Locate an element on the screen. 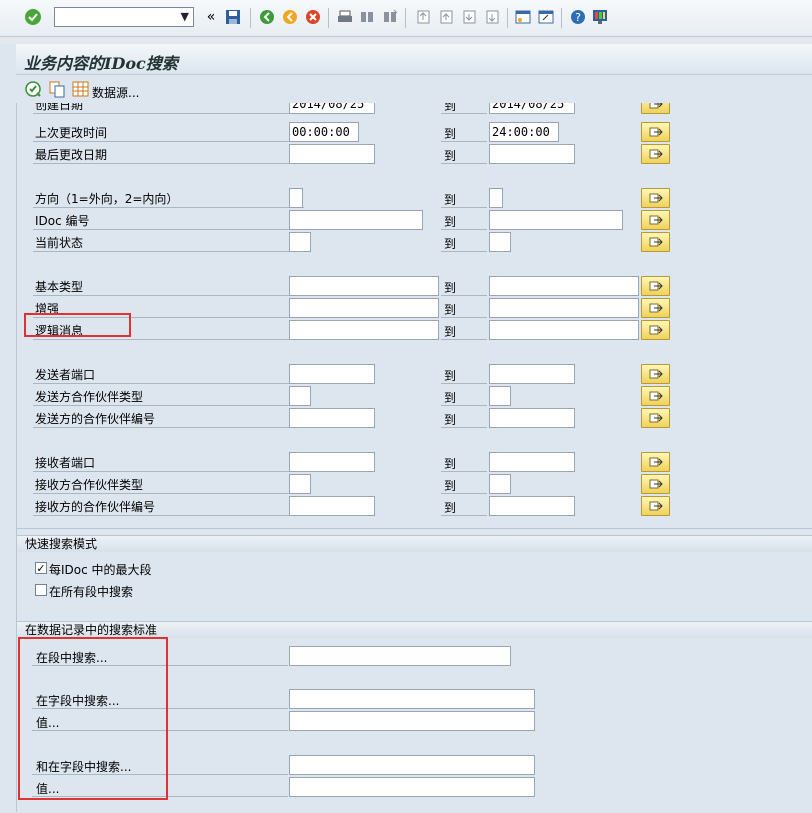 The width and height of the screenshot is (812, 813). toolbar-divider is located at coordinates (406, 40).